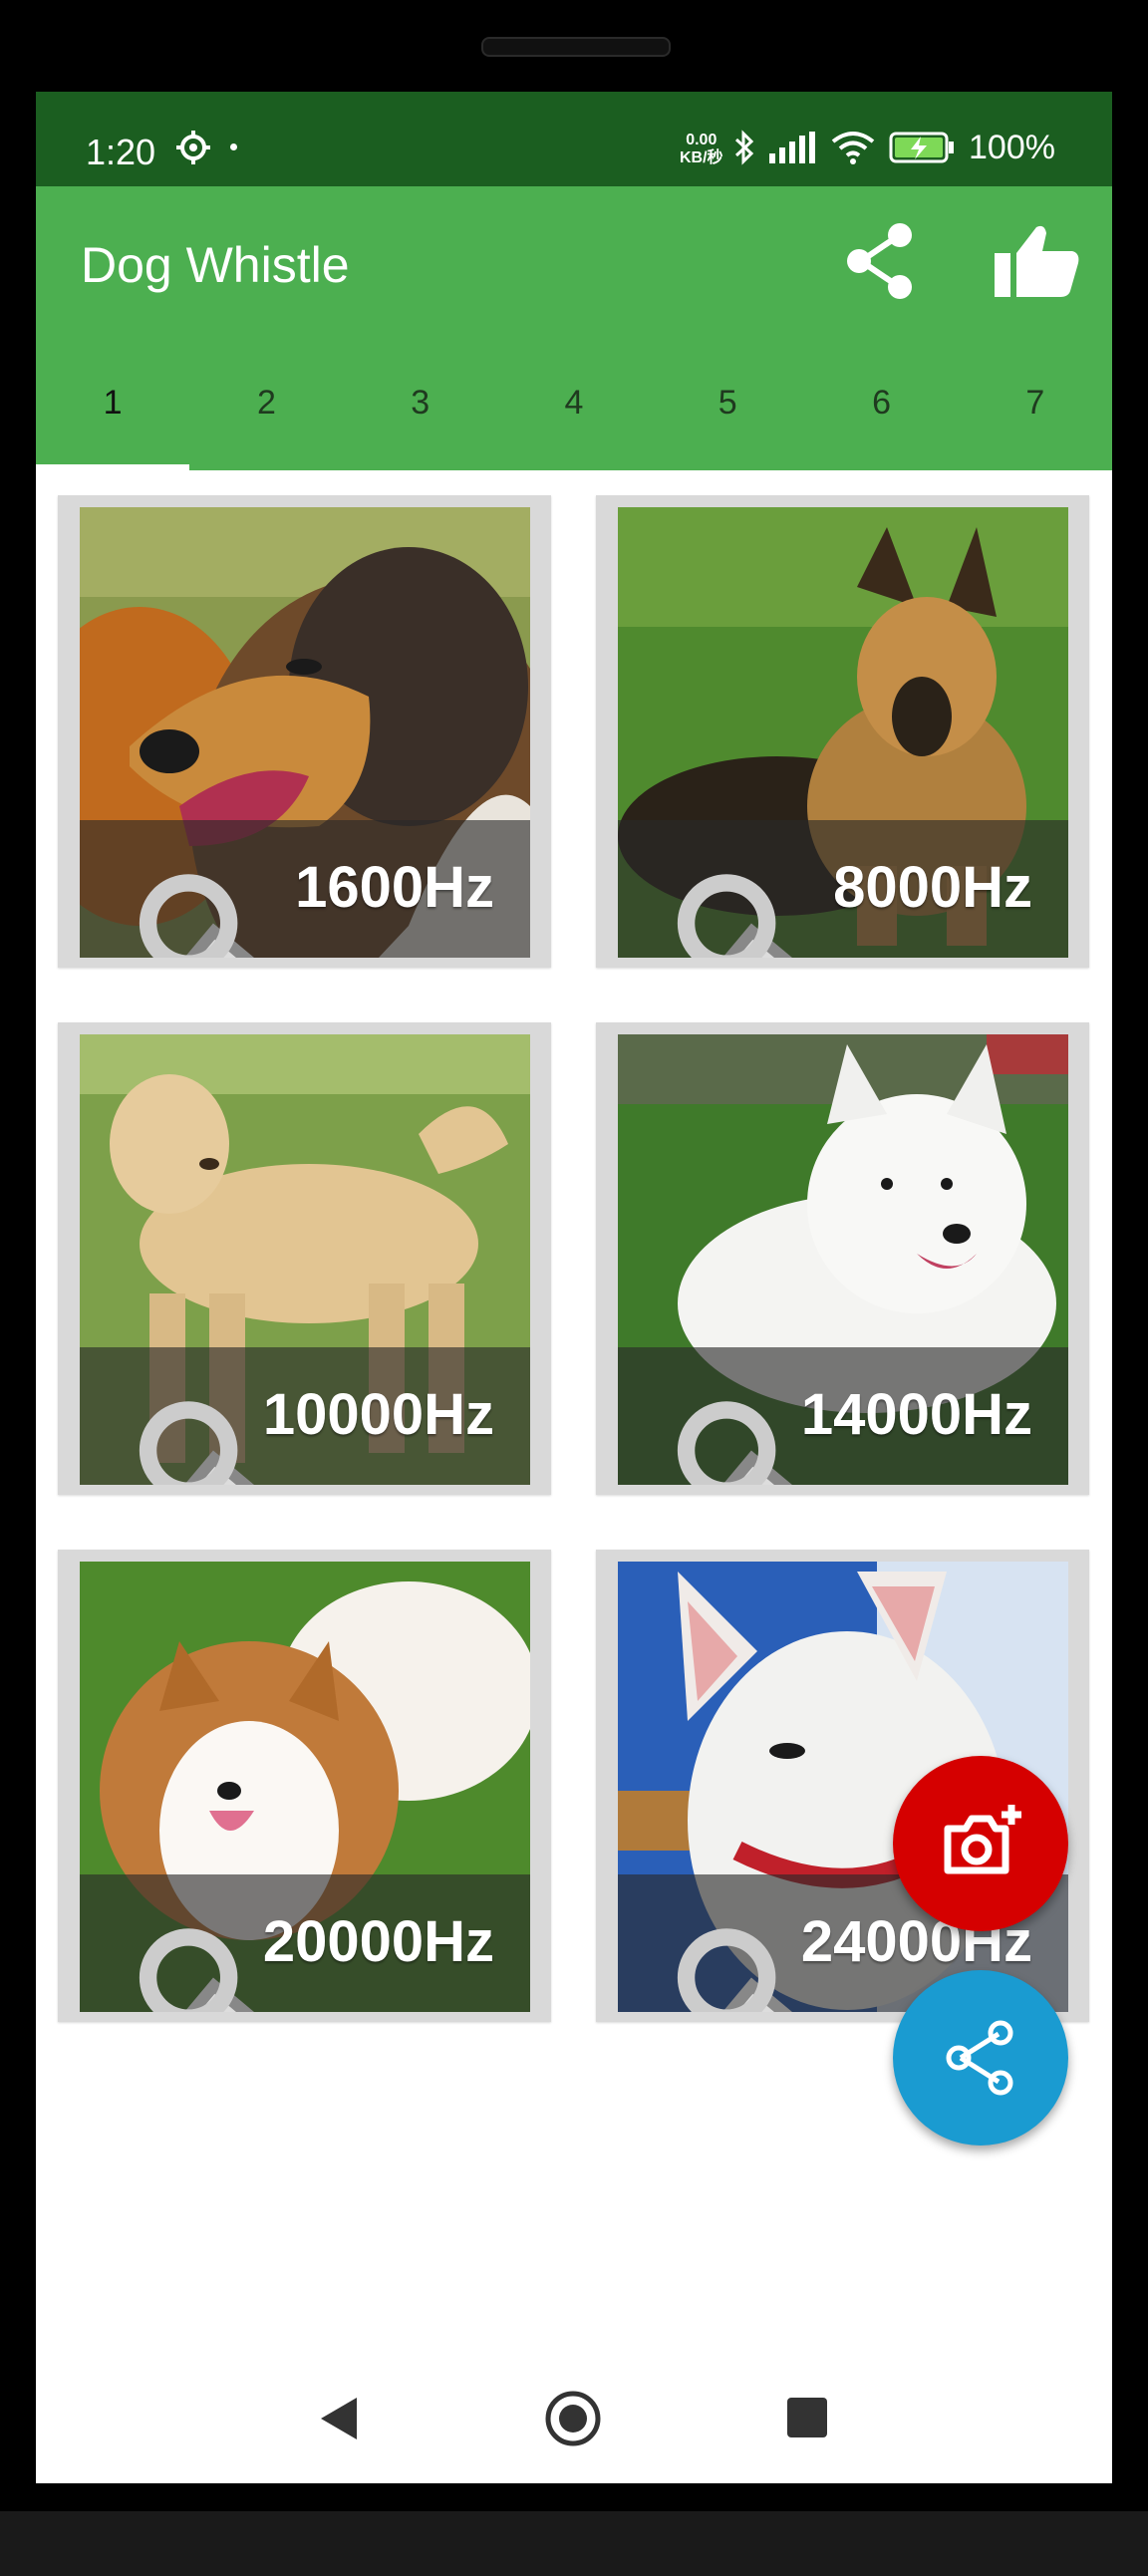 The height and width of the screenshot is (2576, 1148). What do you see at coordinates (378, 1414) in the screenshot?
I see `frequency-label: 10000Hz` at bounding box center [378, 1414].